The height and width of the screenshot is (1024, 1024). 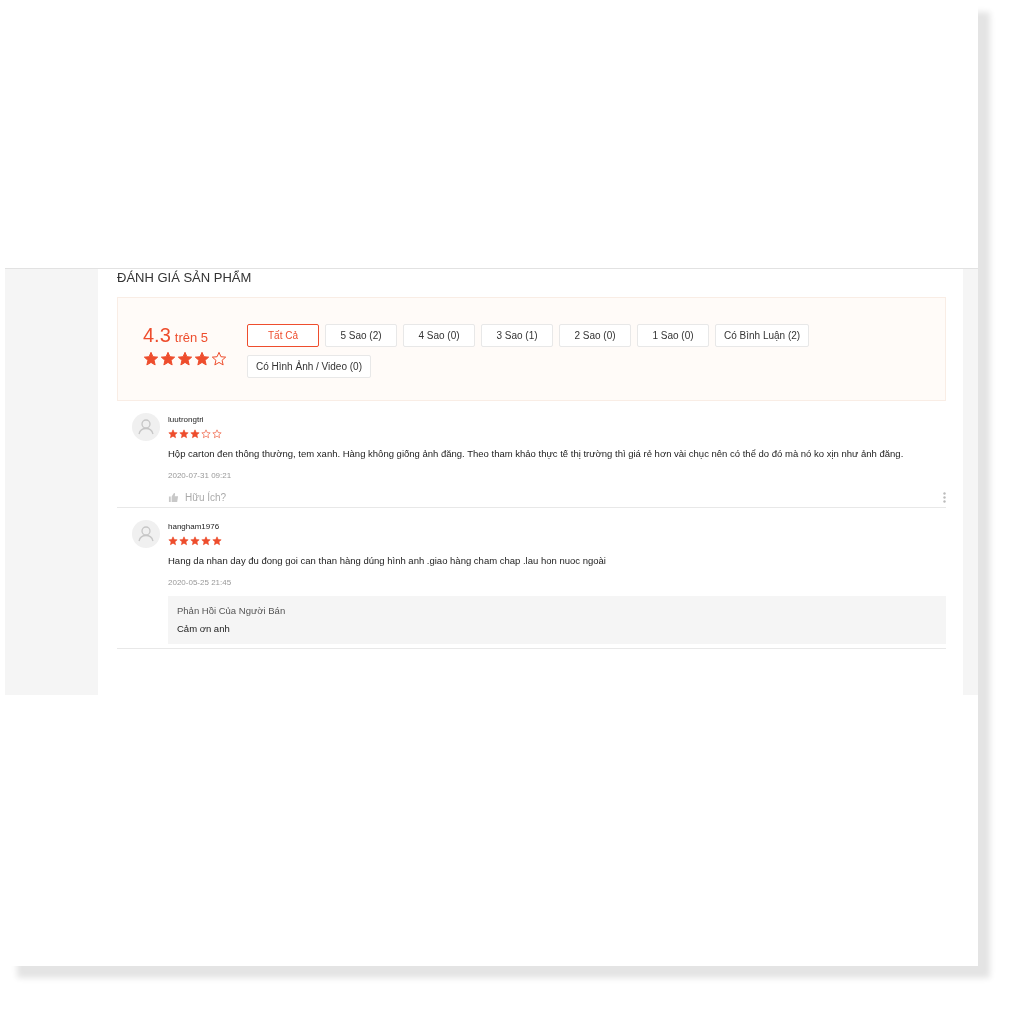 I want to click on reply-text: Cảm ơn anh, so click(x=204, y=628).